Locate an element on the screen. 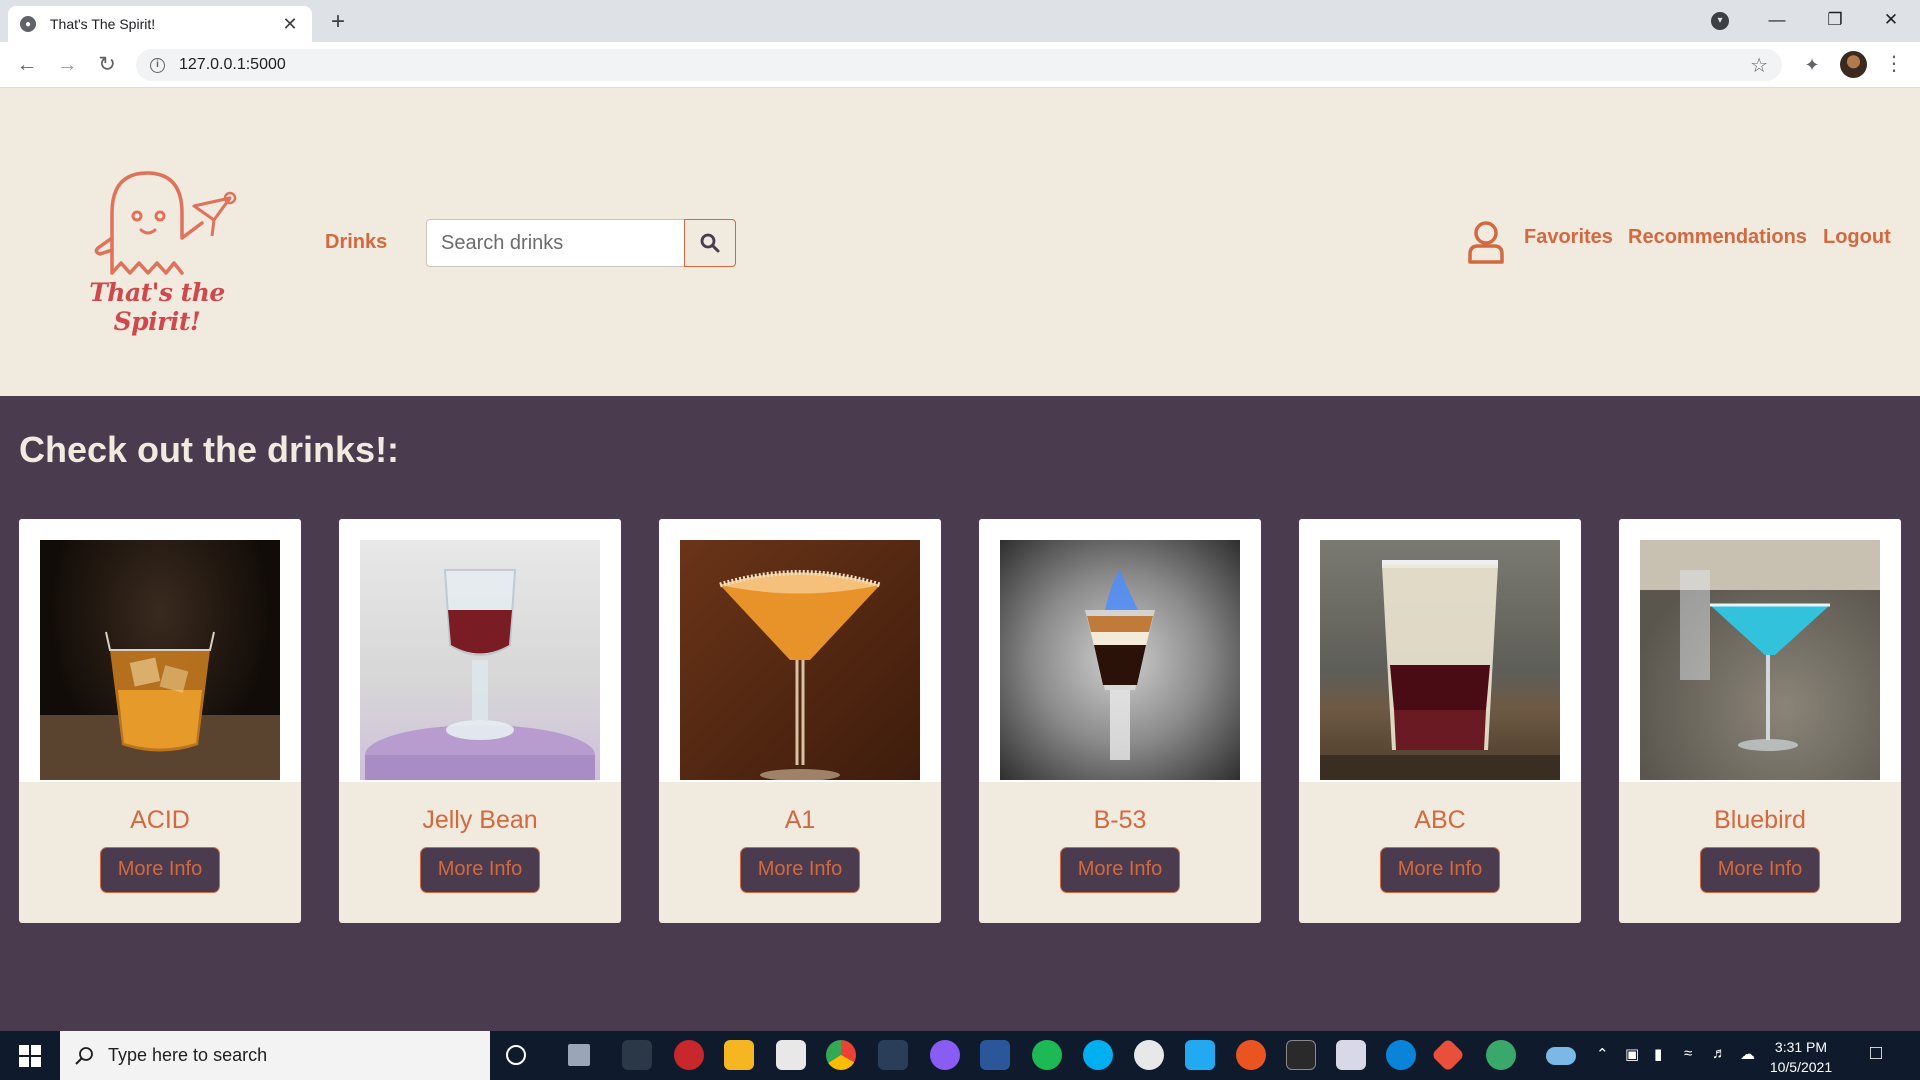  logo-text: That's the Spirit! is located at coordinates (157, 307).